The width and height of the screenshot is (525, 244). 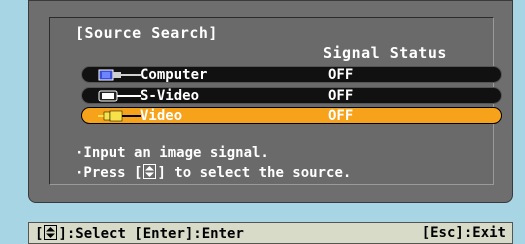 I want to click on source-row-computer: Computer OFF, so click(x=291, y=74).